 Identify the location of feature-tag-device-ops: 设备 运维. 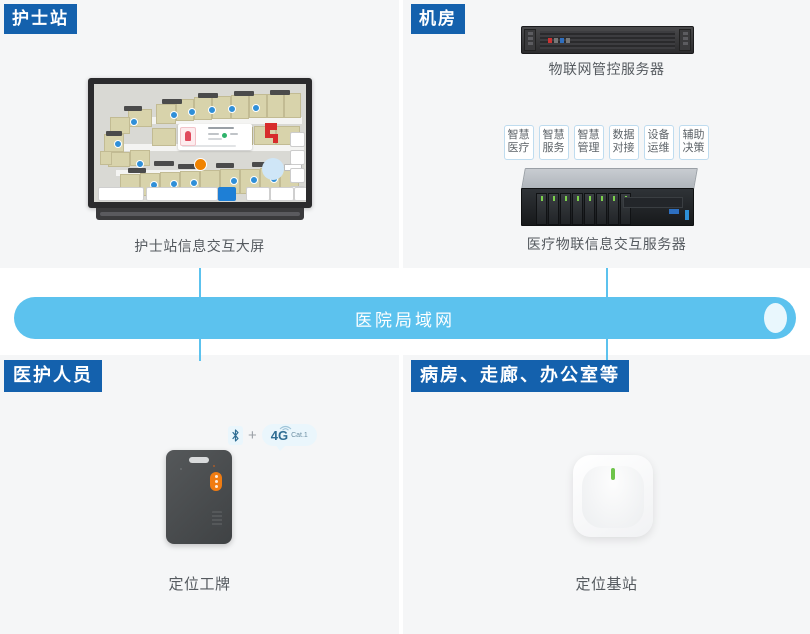
(658, 142).